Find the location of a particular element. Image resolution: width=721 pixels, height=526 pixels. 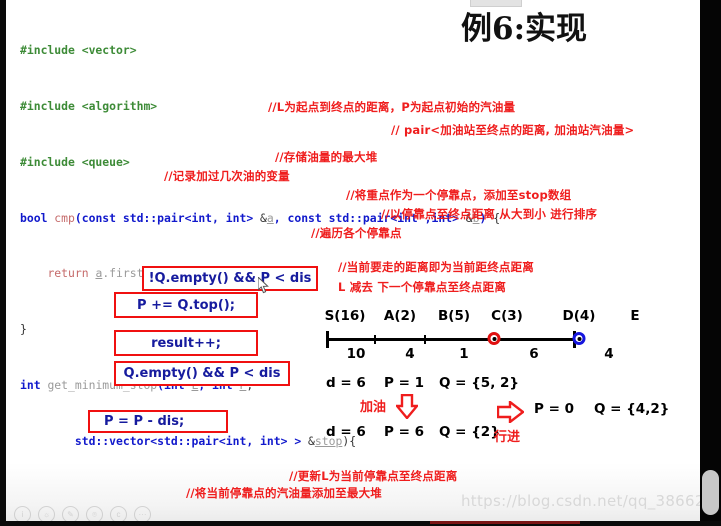

segment-length-1: 10 is located at coordinates (356, 354).